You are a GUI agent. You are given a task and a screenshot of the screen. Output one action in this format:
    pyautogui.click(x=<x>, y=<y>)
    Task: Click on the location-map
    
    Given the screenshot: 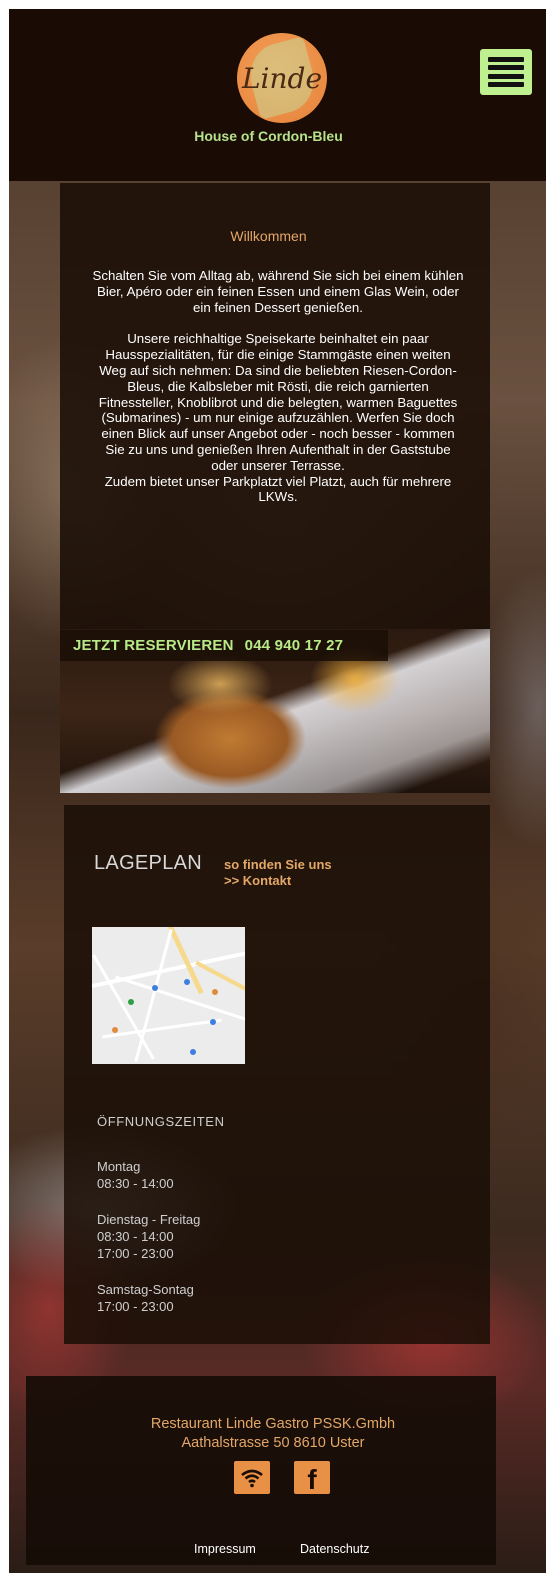 What is the action you would take?
    pyautogui.click(x=168, y=995)
    